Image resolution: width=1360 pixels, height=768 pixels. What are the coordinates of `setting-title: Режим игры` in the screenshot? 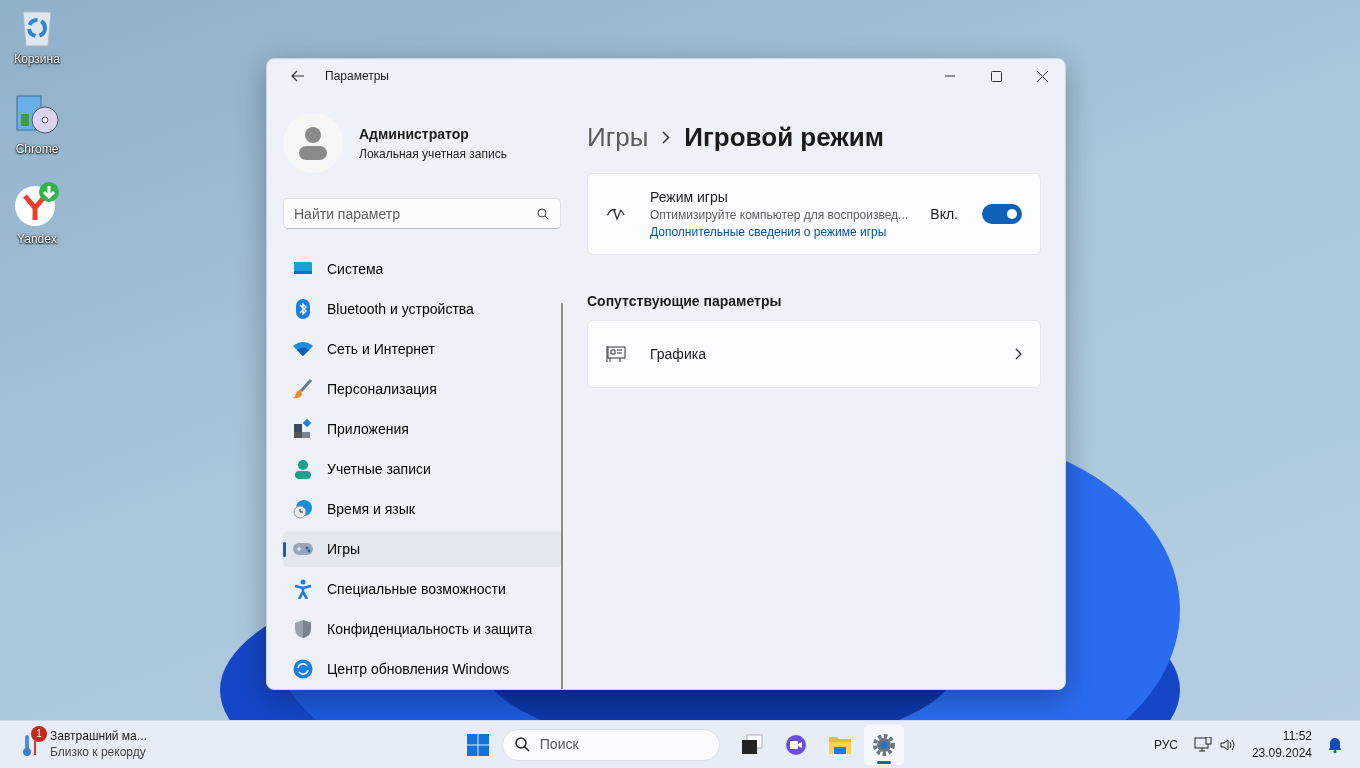 It's located at (689, 197).